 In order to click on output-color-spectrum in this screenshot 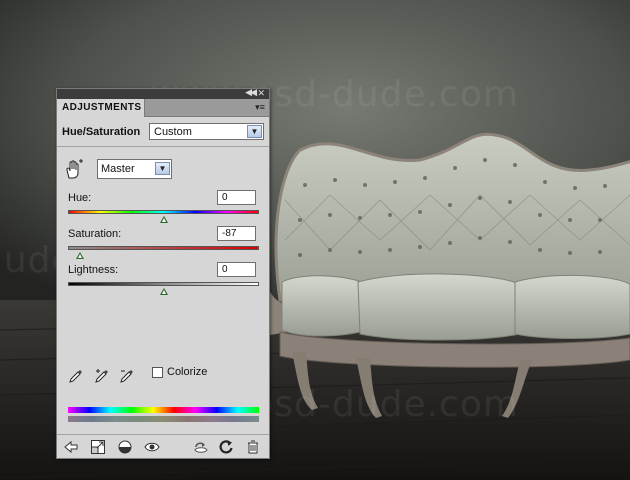, I will do `click(163, 419)`.